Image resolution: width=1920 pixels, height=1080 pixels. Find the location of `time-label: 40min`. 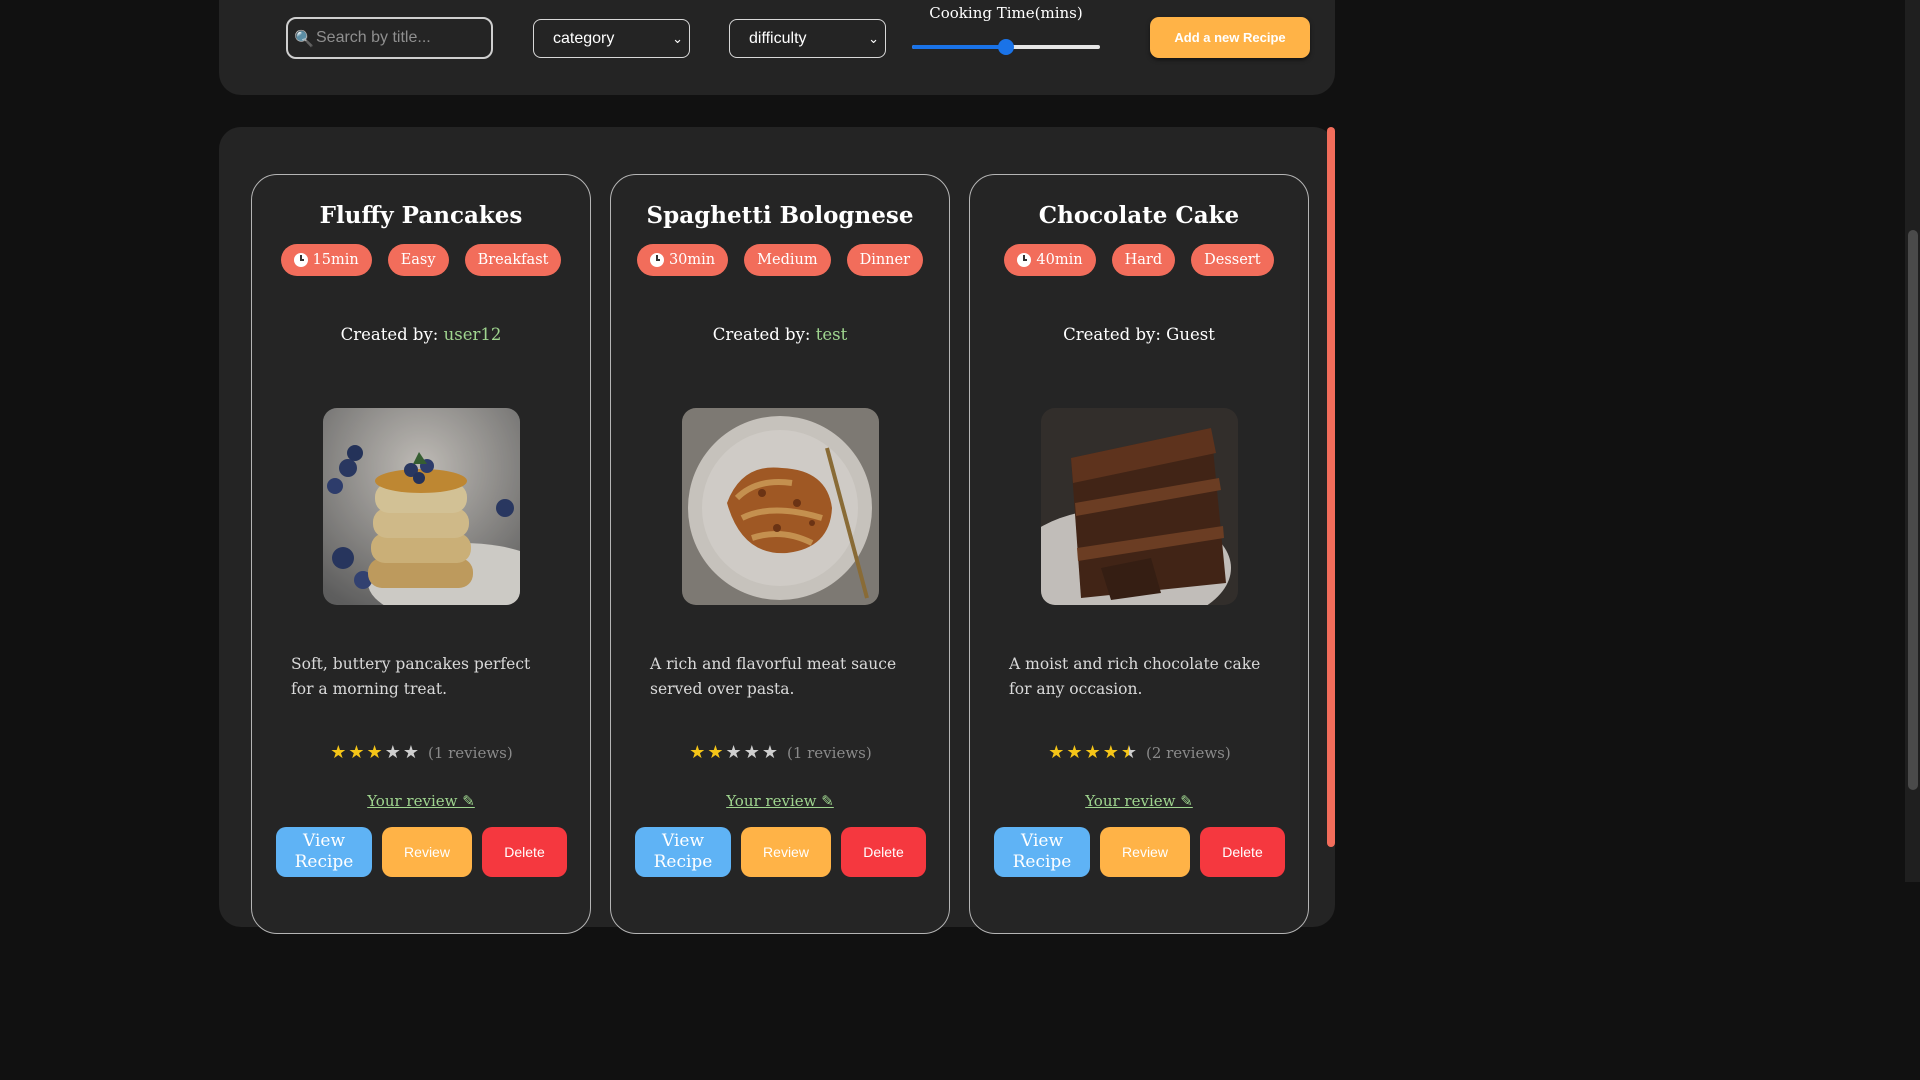

time-label: 40min is located at coordinates (1059, 260).